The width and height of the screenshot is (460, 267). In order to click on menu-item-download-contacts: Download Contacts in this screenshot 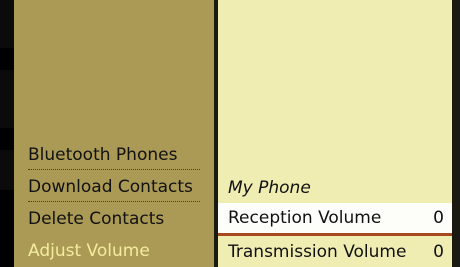, I will do `click(114, 187)`.